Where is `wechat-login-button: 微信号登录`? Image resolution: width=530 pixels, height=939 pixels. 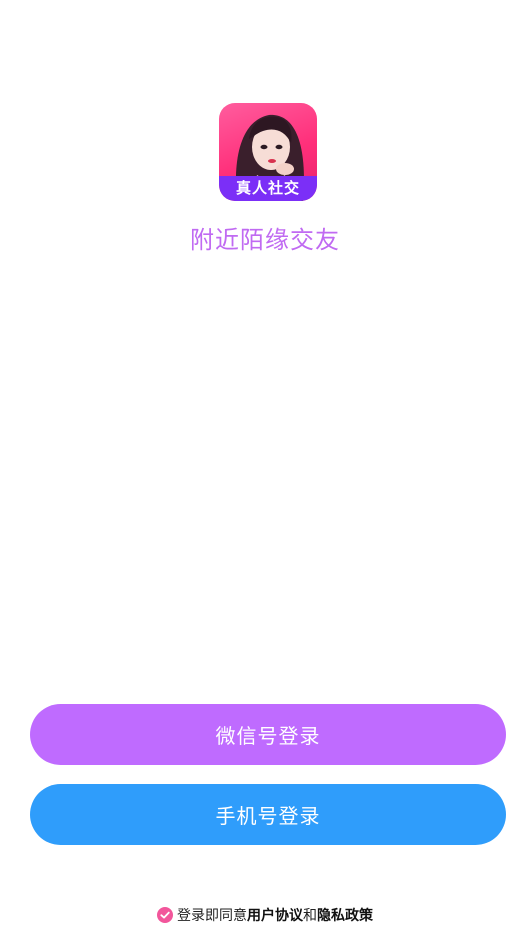
wechat-login-button: 微信号登录 is located at coordinates (268, 734).